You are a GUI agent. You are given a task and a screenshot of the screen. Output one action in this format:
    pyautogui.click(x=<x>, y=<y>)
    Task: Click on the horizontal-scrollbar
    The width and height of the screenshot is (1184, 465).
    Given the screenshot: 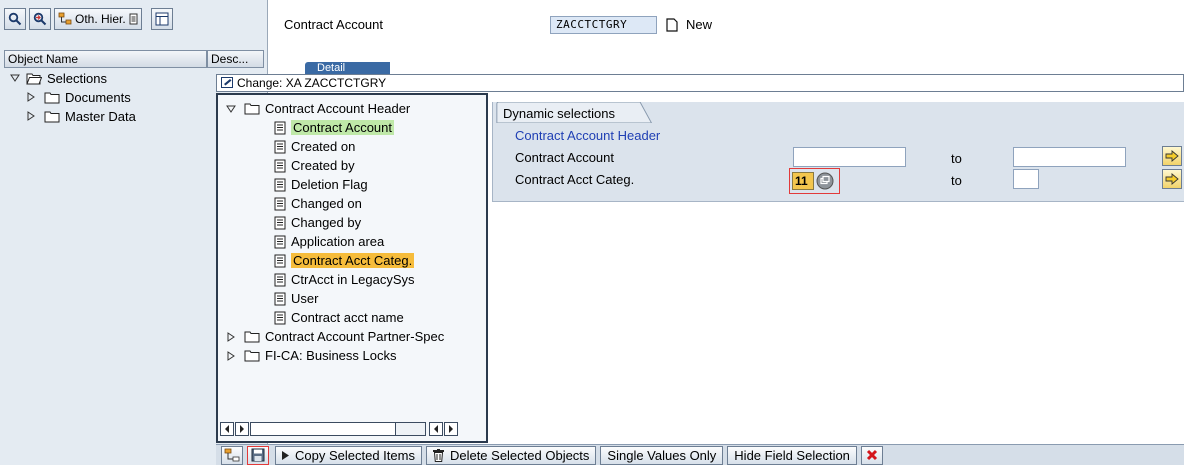 What is the action you would take?
    pyautogui.click(x=352, y=430)
    